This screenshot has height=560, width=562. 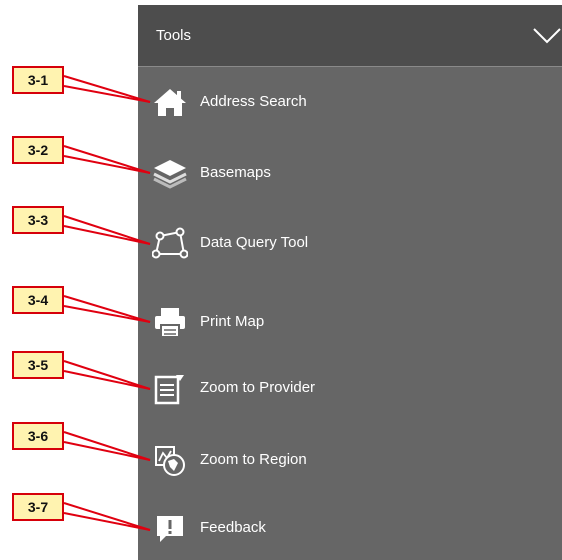 What do you see at coordinates (38, 365) in the screenshot?
I see `callout-3-5: 3-5` at bounding box center [38, 365].